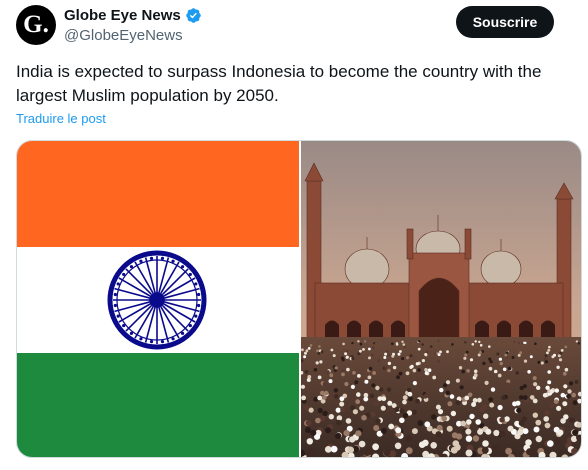 Image resolution: width=588 pixels, height=470 pixels. What do you see at coordinates (505, 22) in the screenshot?
I see `follow-button: Souscrire` at bounding box center [505, 22].